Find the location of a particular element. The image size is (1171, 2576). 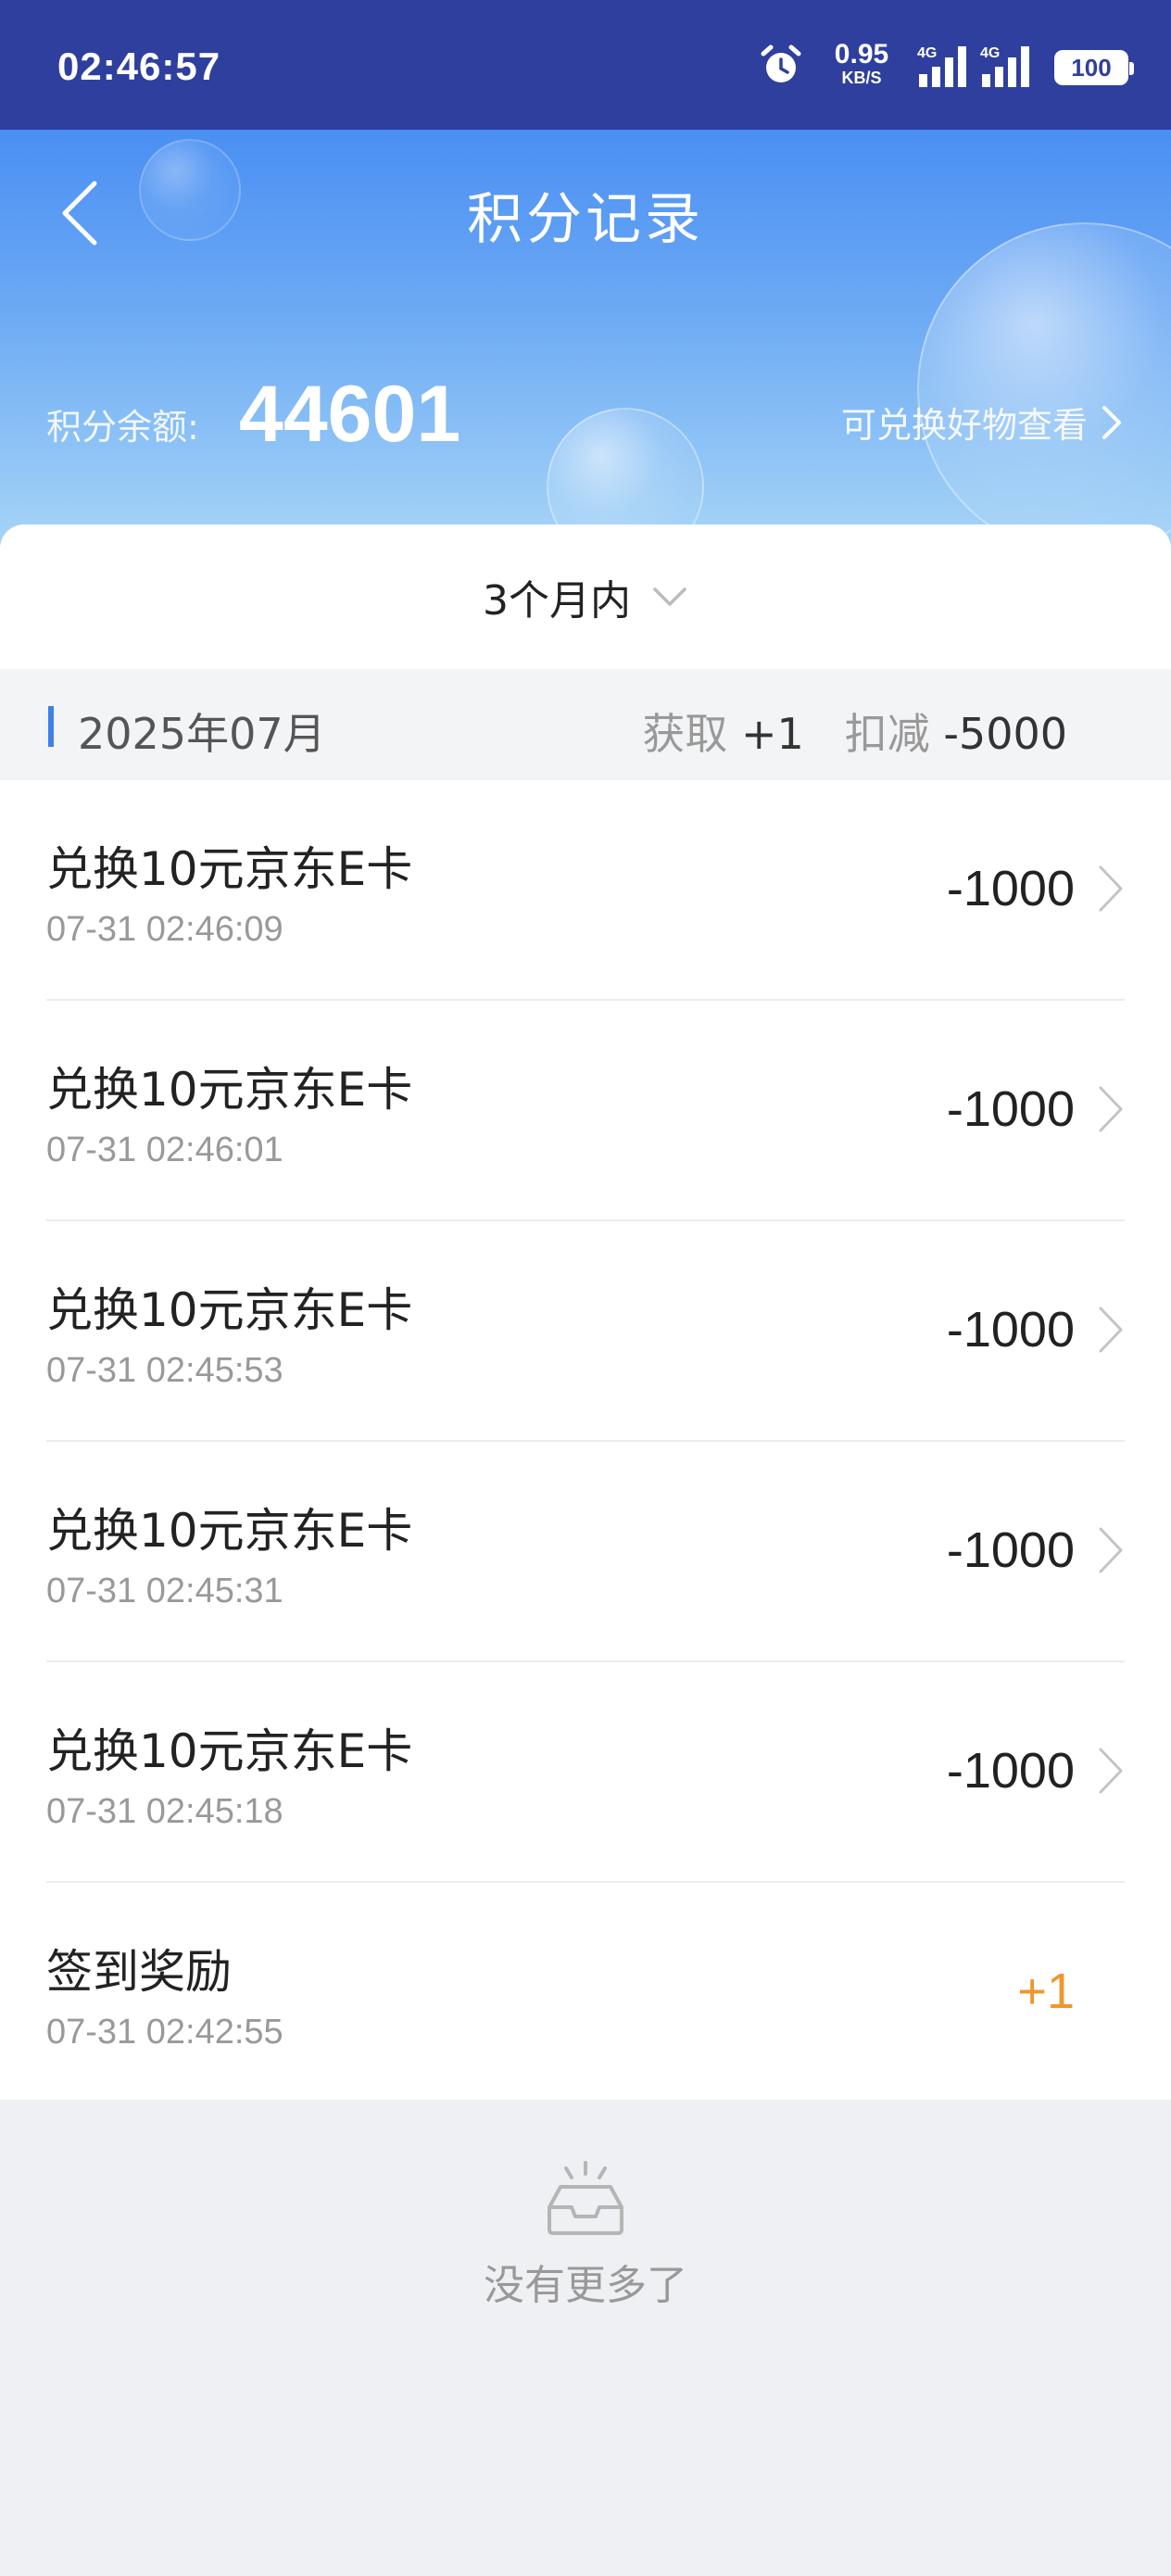

record-time: 07-31 02:46:01 is located at coordinates (165, 1150).